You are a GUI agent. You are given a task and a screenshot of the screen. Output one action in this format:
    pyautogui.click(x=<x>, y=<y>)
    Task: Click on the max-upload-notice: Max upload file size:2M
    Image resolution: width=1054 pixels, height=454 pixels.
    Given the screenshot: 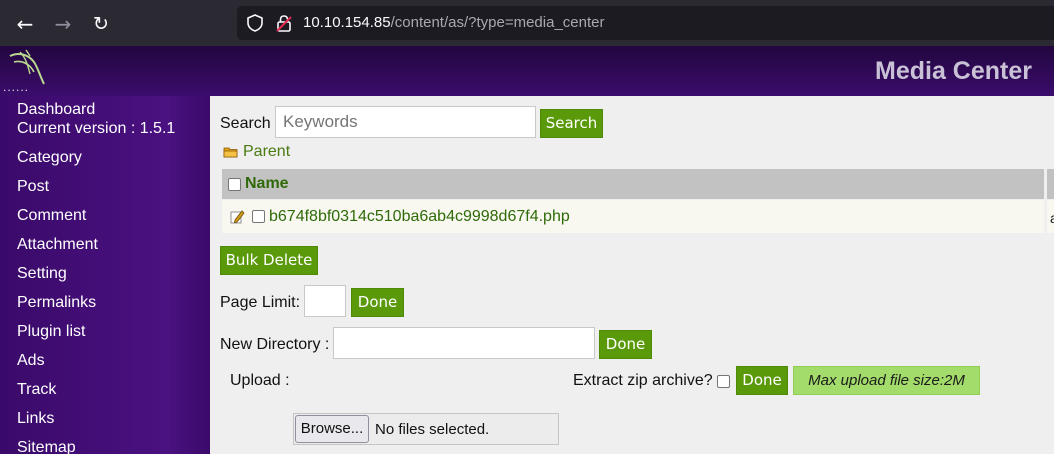 What is the action you would take?
    pyautogui.click(x=886, y=380)
    